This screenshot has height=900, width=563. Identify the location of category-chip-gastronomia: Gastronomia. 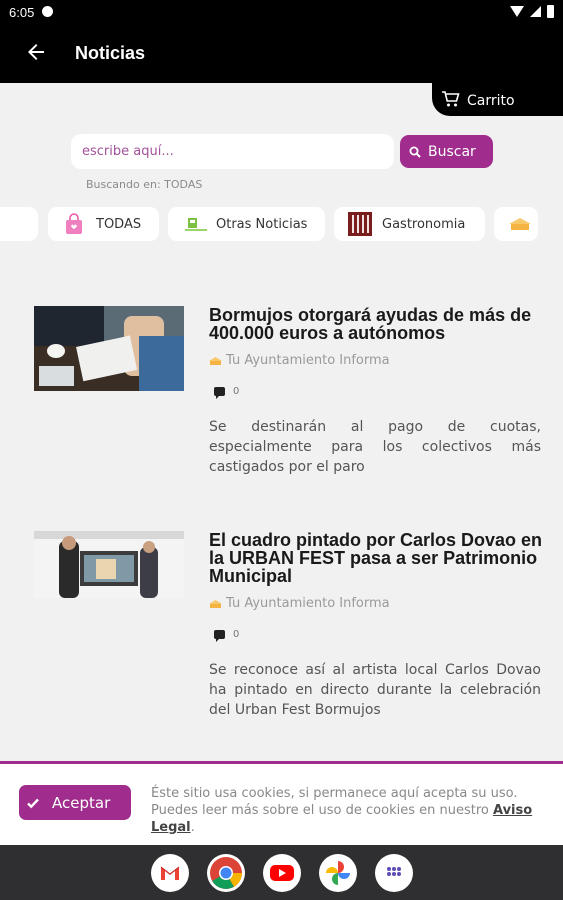
(409, 224).